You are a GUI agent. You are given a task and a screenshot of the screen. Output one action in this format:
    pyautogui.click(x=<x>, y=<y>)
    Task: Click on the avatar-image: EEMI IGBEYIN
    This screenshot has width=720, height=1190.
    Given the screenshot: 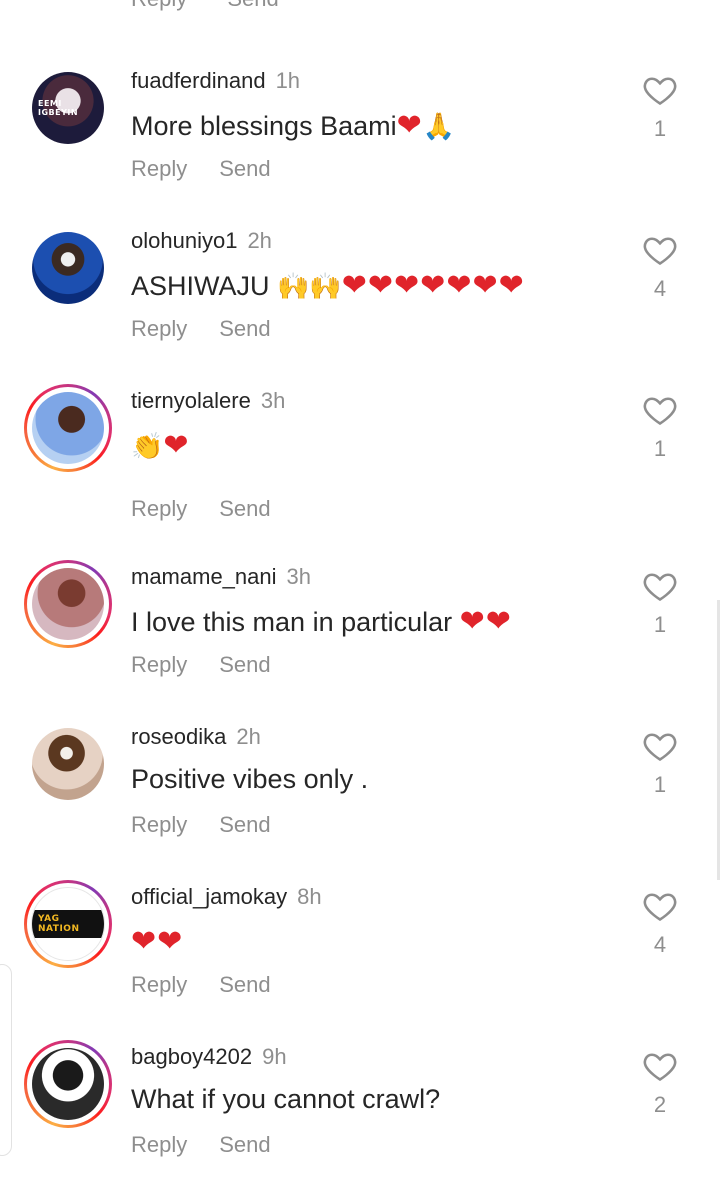 What is the action you would take?
    pyautogui.click(x=68, y=108)
    